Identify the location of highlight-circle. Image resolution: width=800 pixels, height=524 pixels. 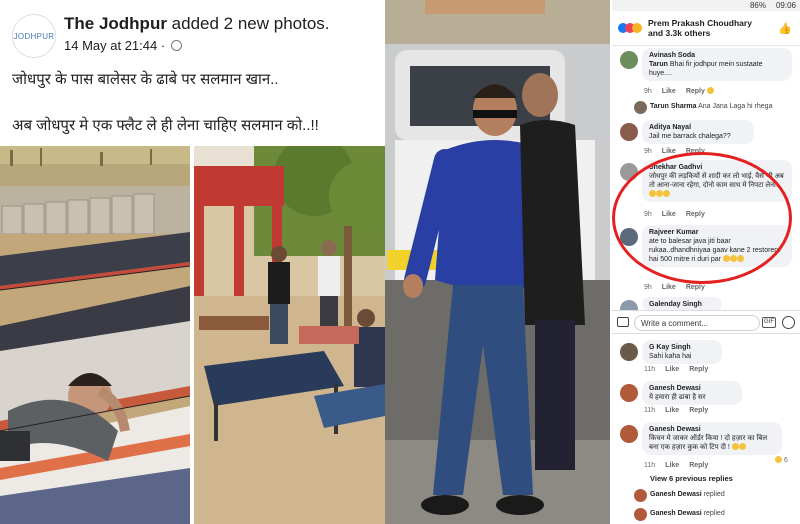
(702, 218).